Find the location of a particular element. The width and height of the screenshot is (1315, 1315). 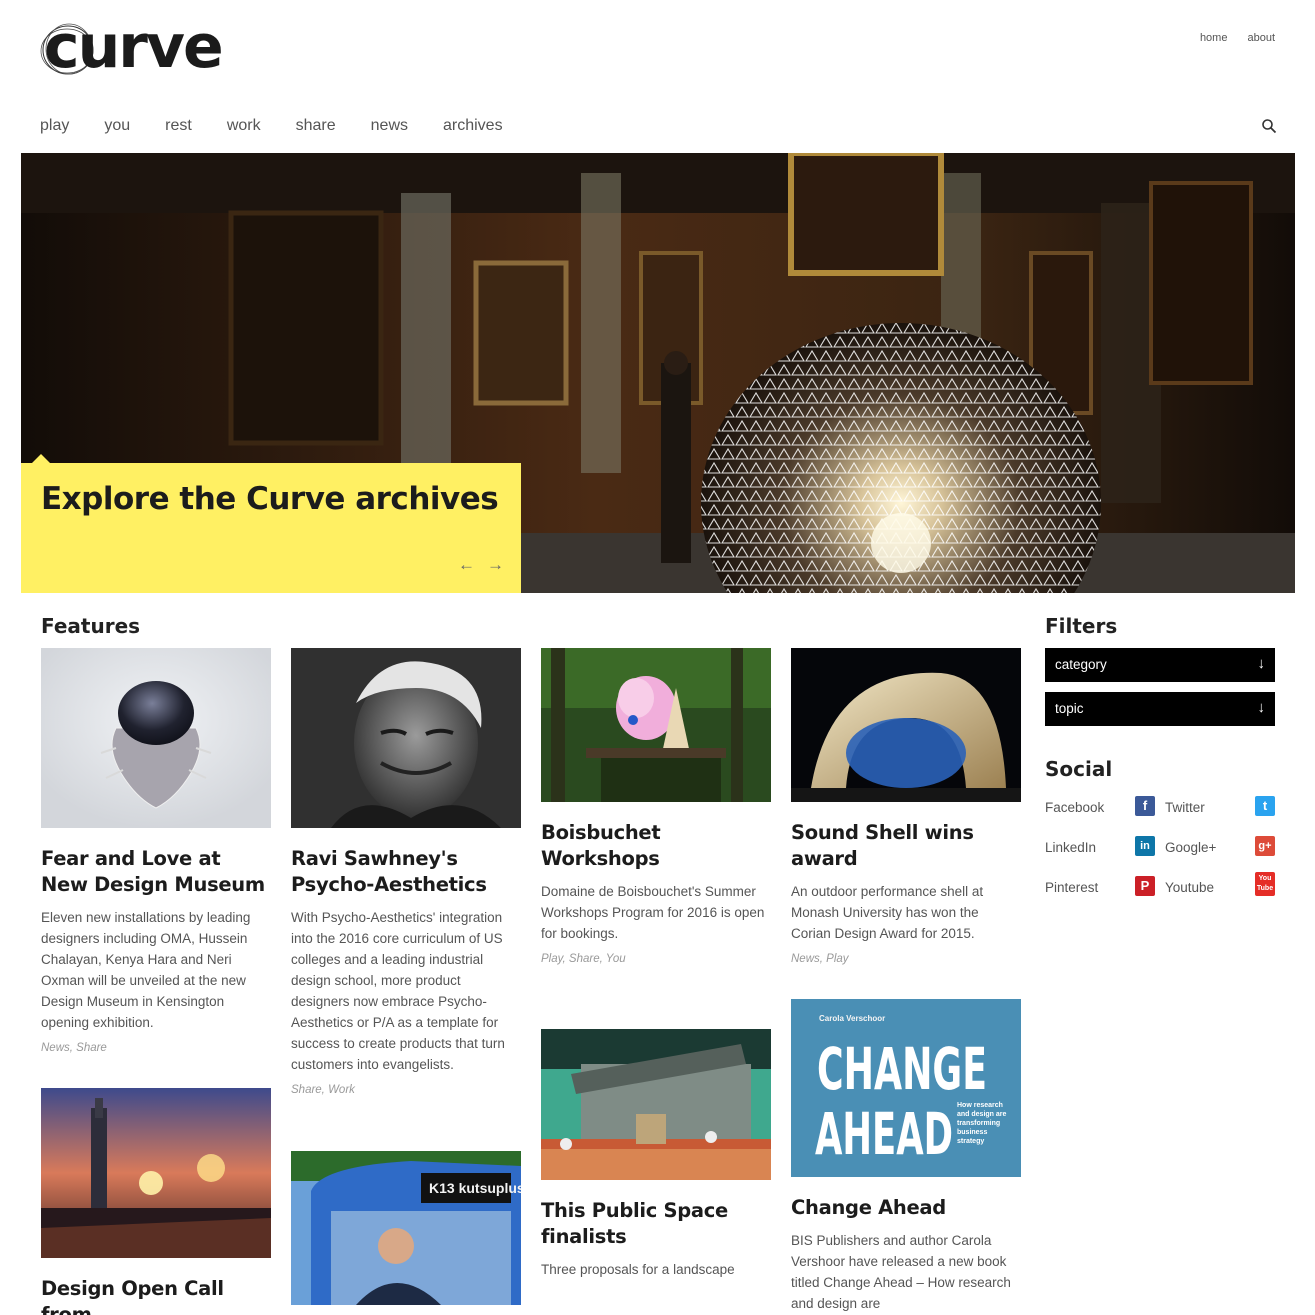

feature-card: Design Open Call from is located at coordinates (156, 1201).